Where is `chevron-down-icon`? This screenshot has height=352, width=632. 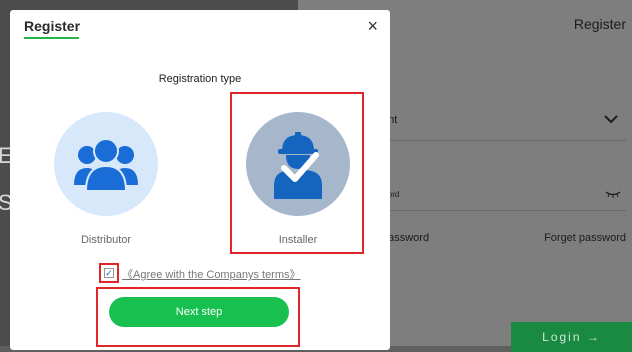
chevron-down-icon is located at coordinates (611, 119).